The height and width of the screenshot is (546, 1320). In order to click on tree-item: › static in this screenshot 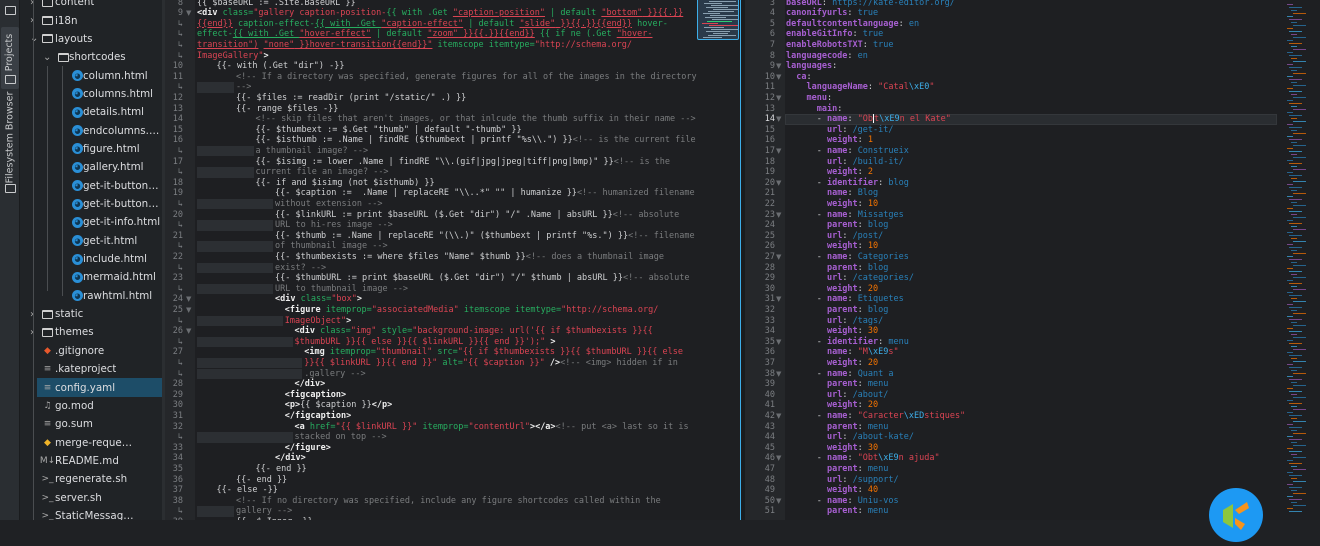, I will do `click(91, 314)`.